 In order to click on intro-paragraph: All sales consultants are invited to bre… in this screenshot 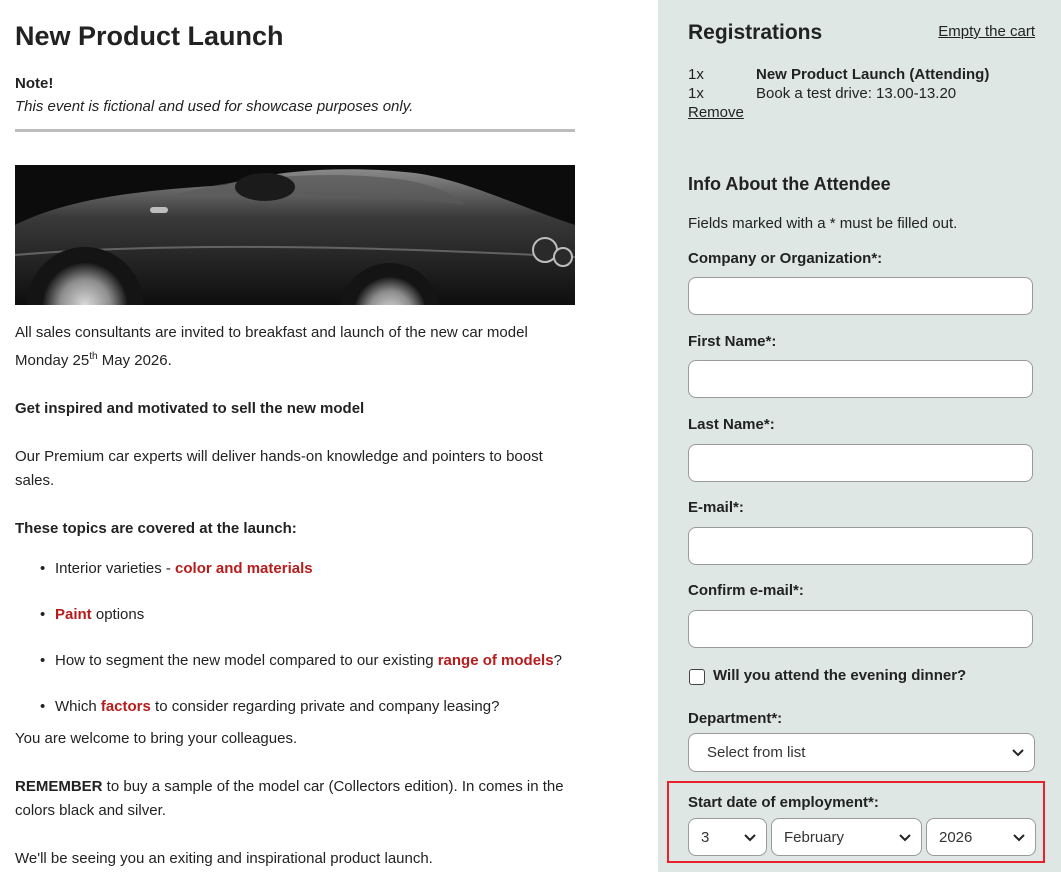, I will do `click(297, 347)`.